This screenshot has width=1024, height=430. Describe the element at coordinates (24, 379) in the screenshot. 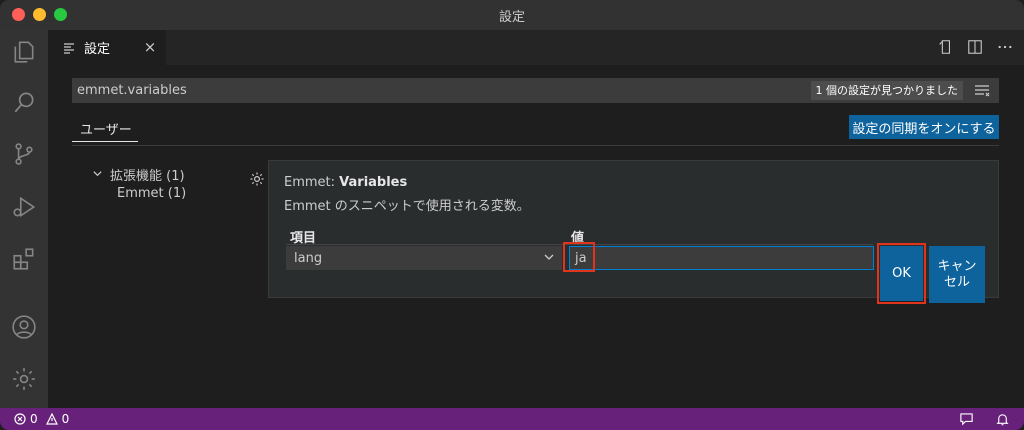

I see `manage-gear-icon` at that location.